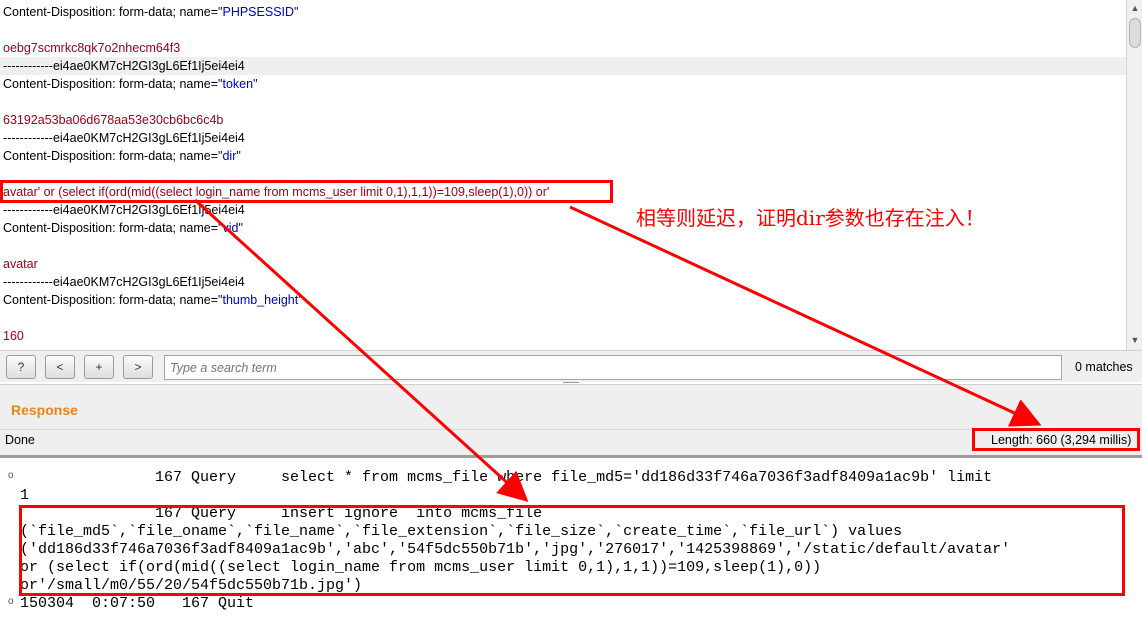 This screenshot has width=1142, height=622. Describe the element at coordinates (1135, 33) in the screenshot. I see `scroll-thumb` at that location.